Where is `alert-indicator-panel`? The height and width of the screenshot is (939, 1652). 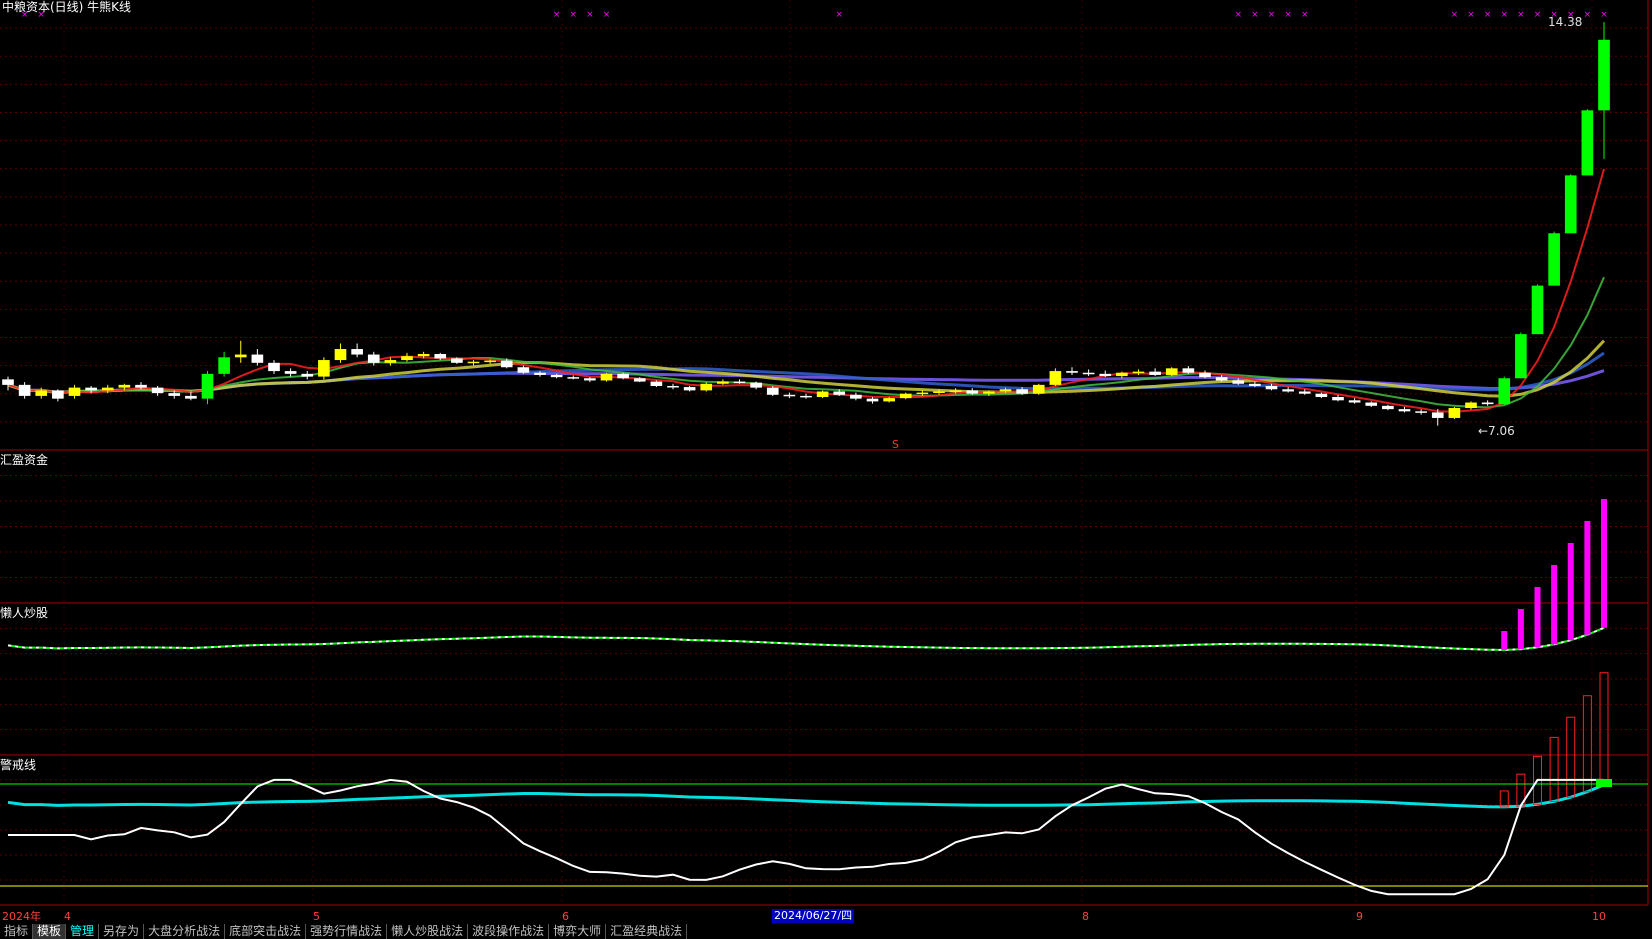 alert-indicator-panel is located at coordinates (824, 837).